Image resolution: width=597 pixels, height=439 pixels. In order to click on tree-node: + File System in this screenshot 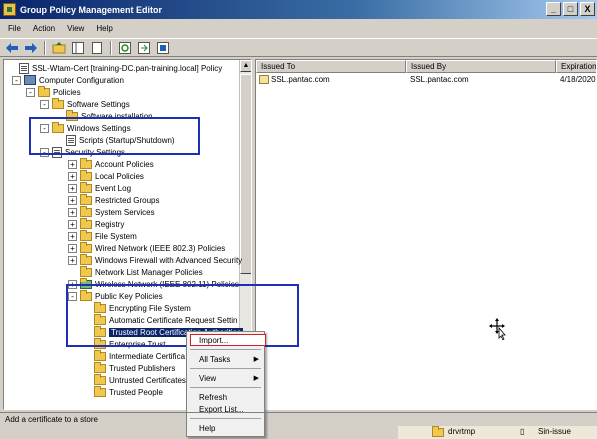, I will do `click(102, 235)`.